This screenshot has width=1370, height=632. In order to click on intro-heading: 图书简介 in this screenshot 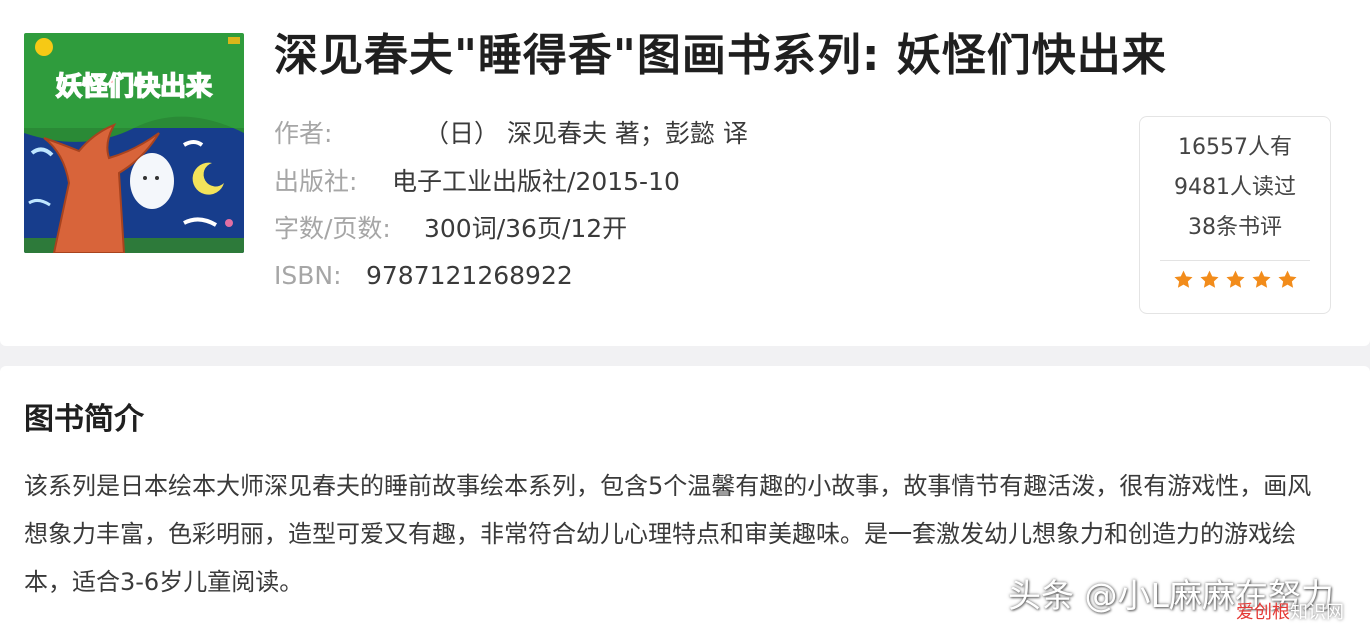, I will do `click(84, 419)`.